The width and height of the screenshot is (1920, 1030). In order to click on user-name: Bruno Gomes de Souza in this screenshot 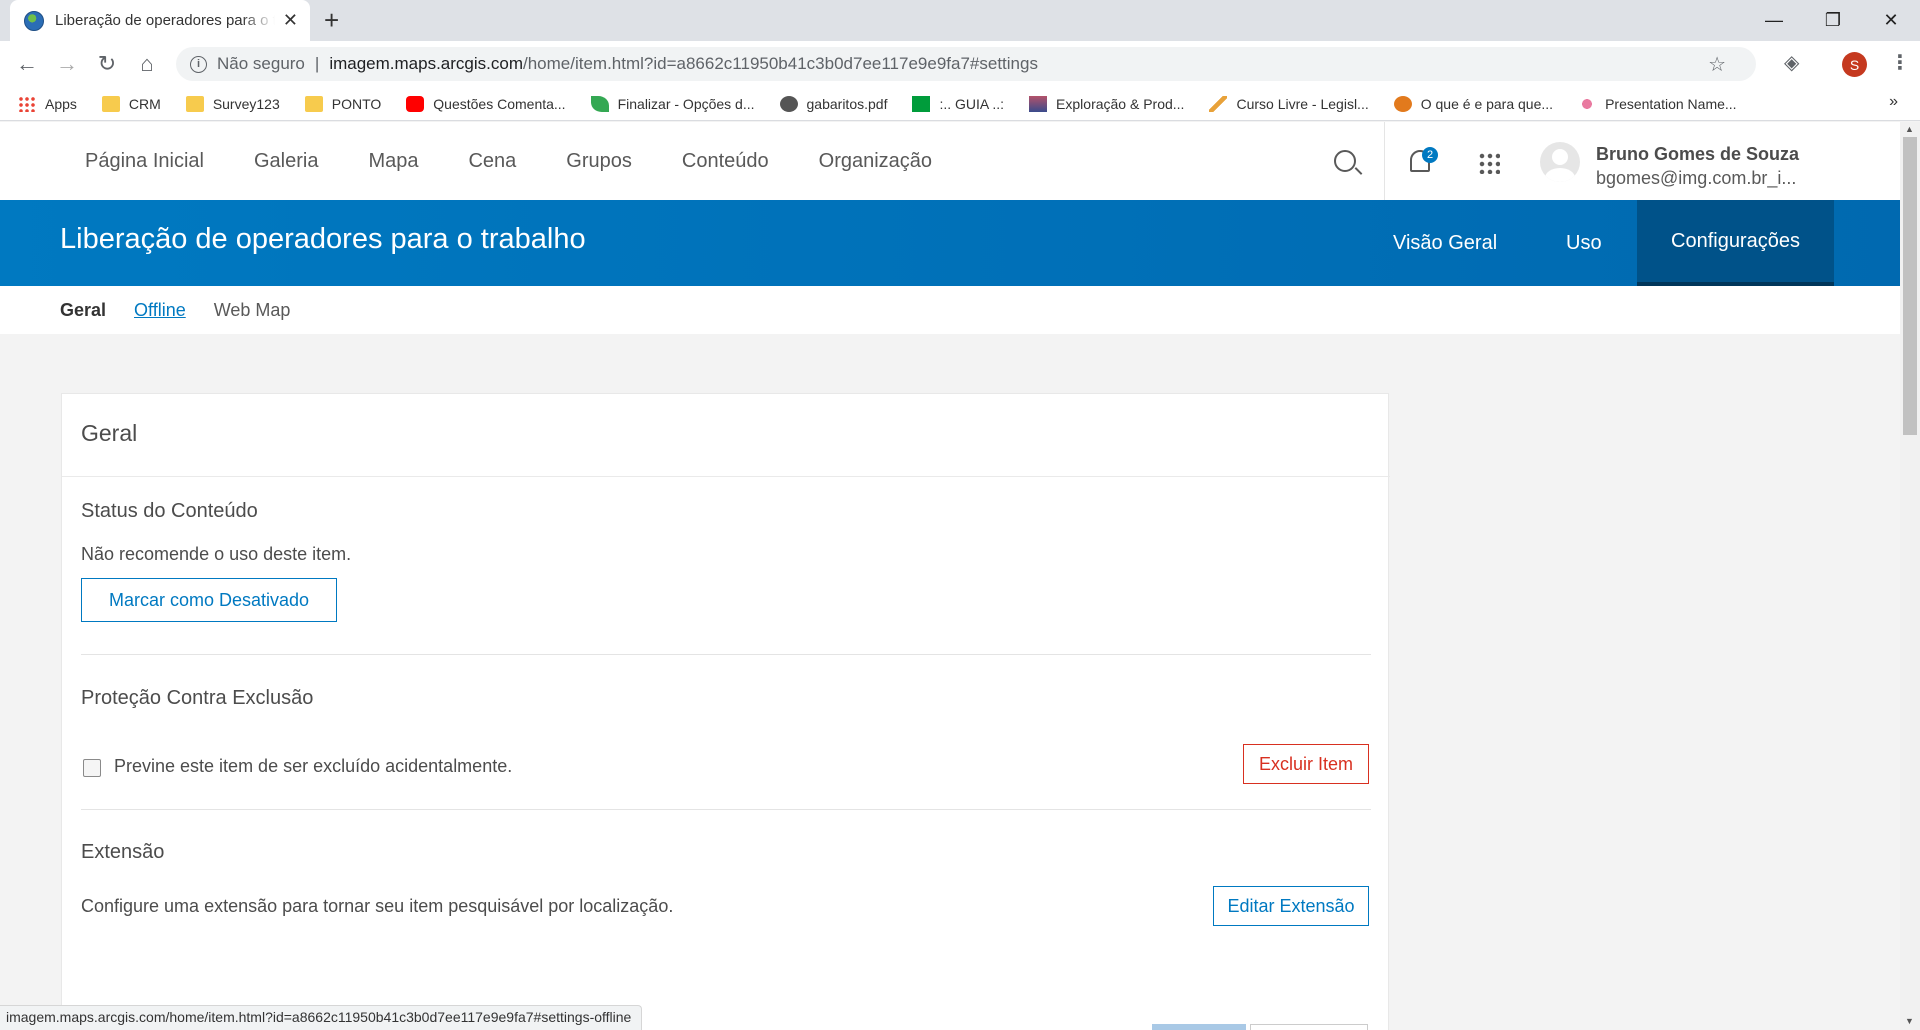, I will do `click(1697, 154)`.